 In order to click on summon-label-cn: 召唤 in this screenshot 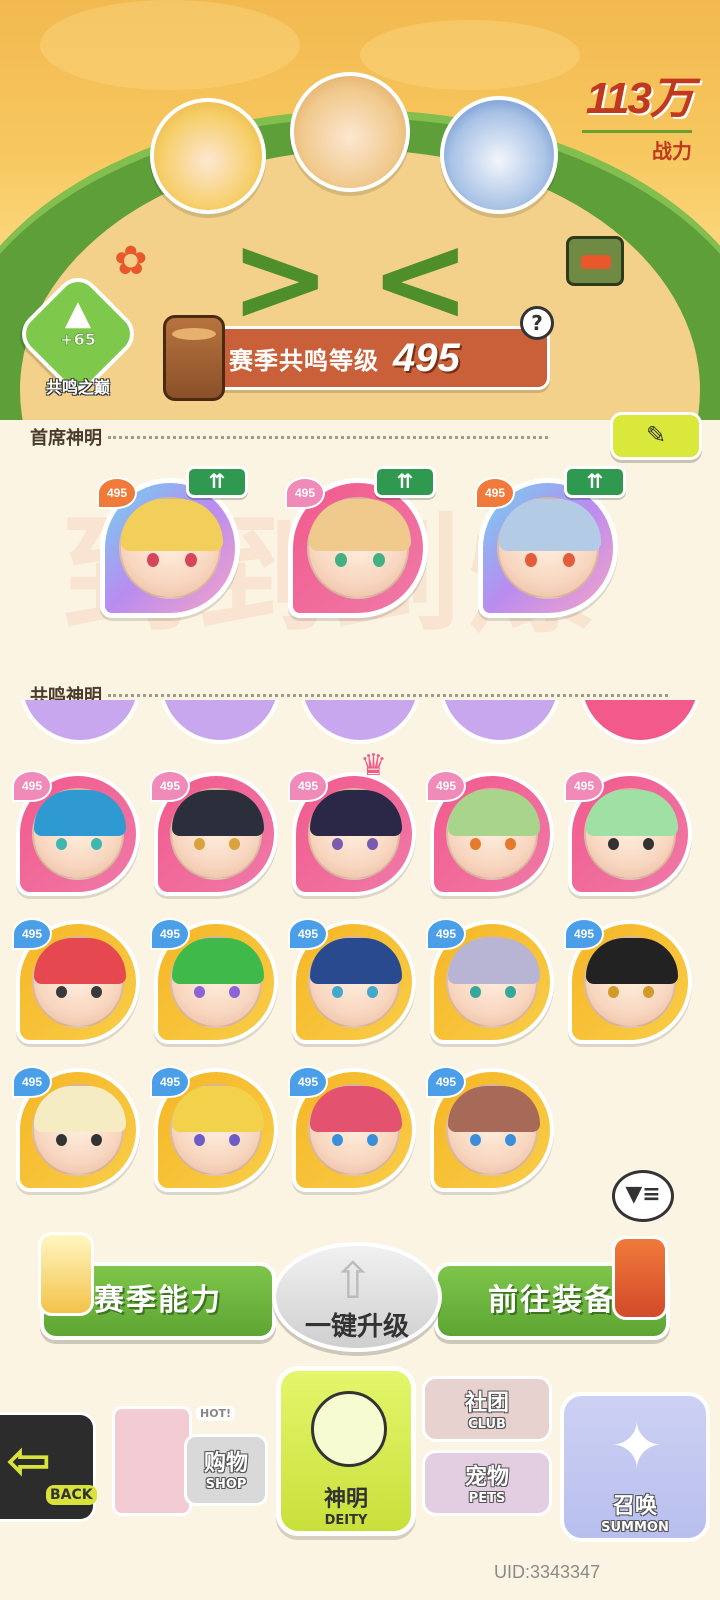, I will do `click(634, 1506)`.